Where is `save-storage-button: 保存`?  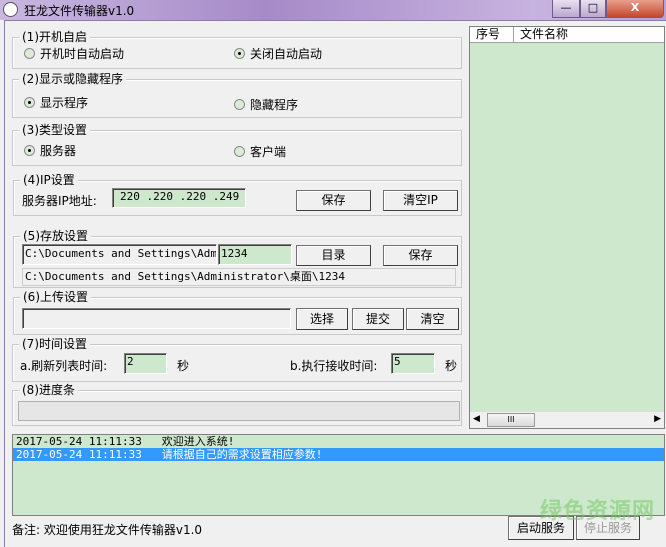
save-storage-button: 保存 is located at coordinates (420, 255).